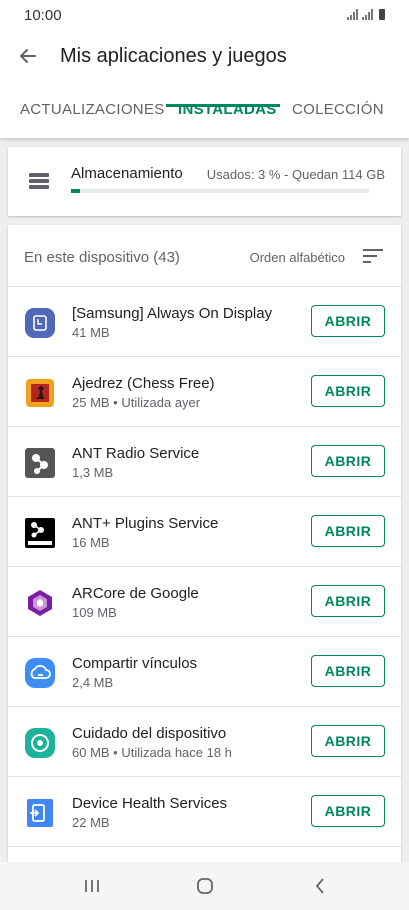 The height and width of the screenshot is (910, 409). Describe the element at coordinates (40, 393) in the screenshot. I see `chess-icon` at that location.